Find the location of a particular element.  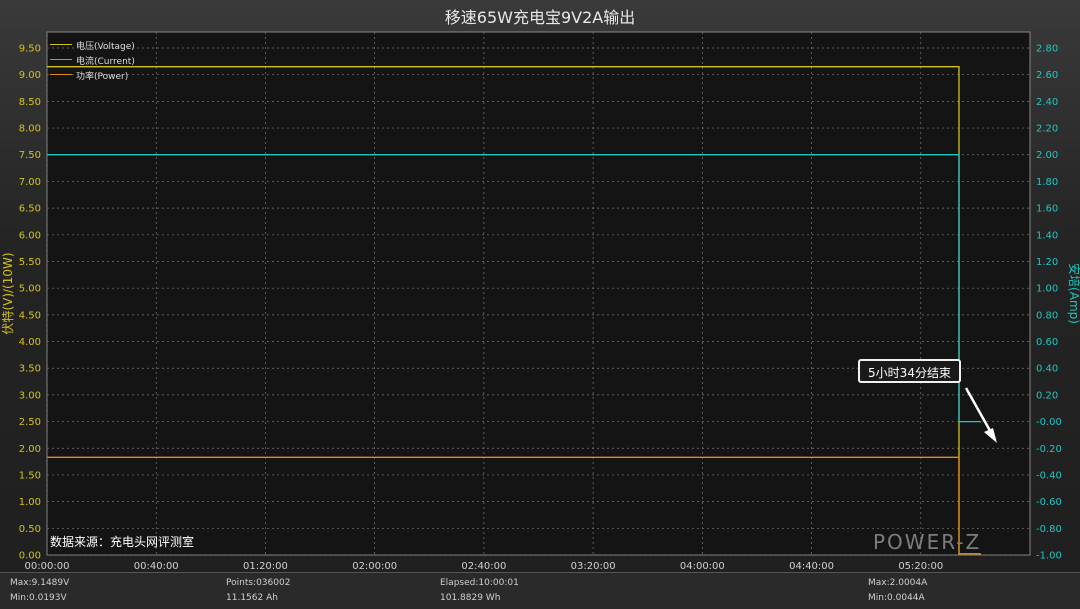

y-left-tick-label: 9.00 is located at coordinates (30, 75).